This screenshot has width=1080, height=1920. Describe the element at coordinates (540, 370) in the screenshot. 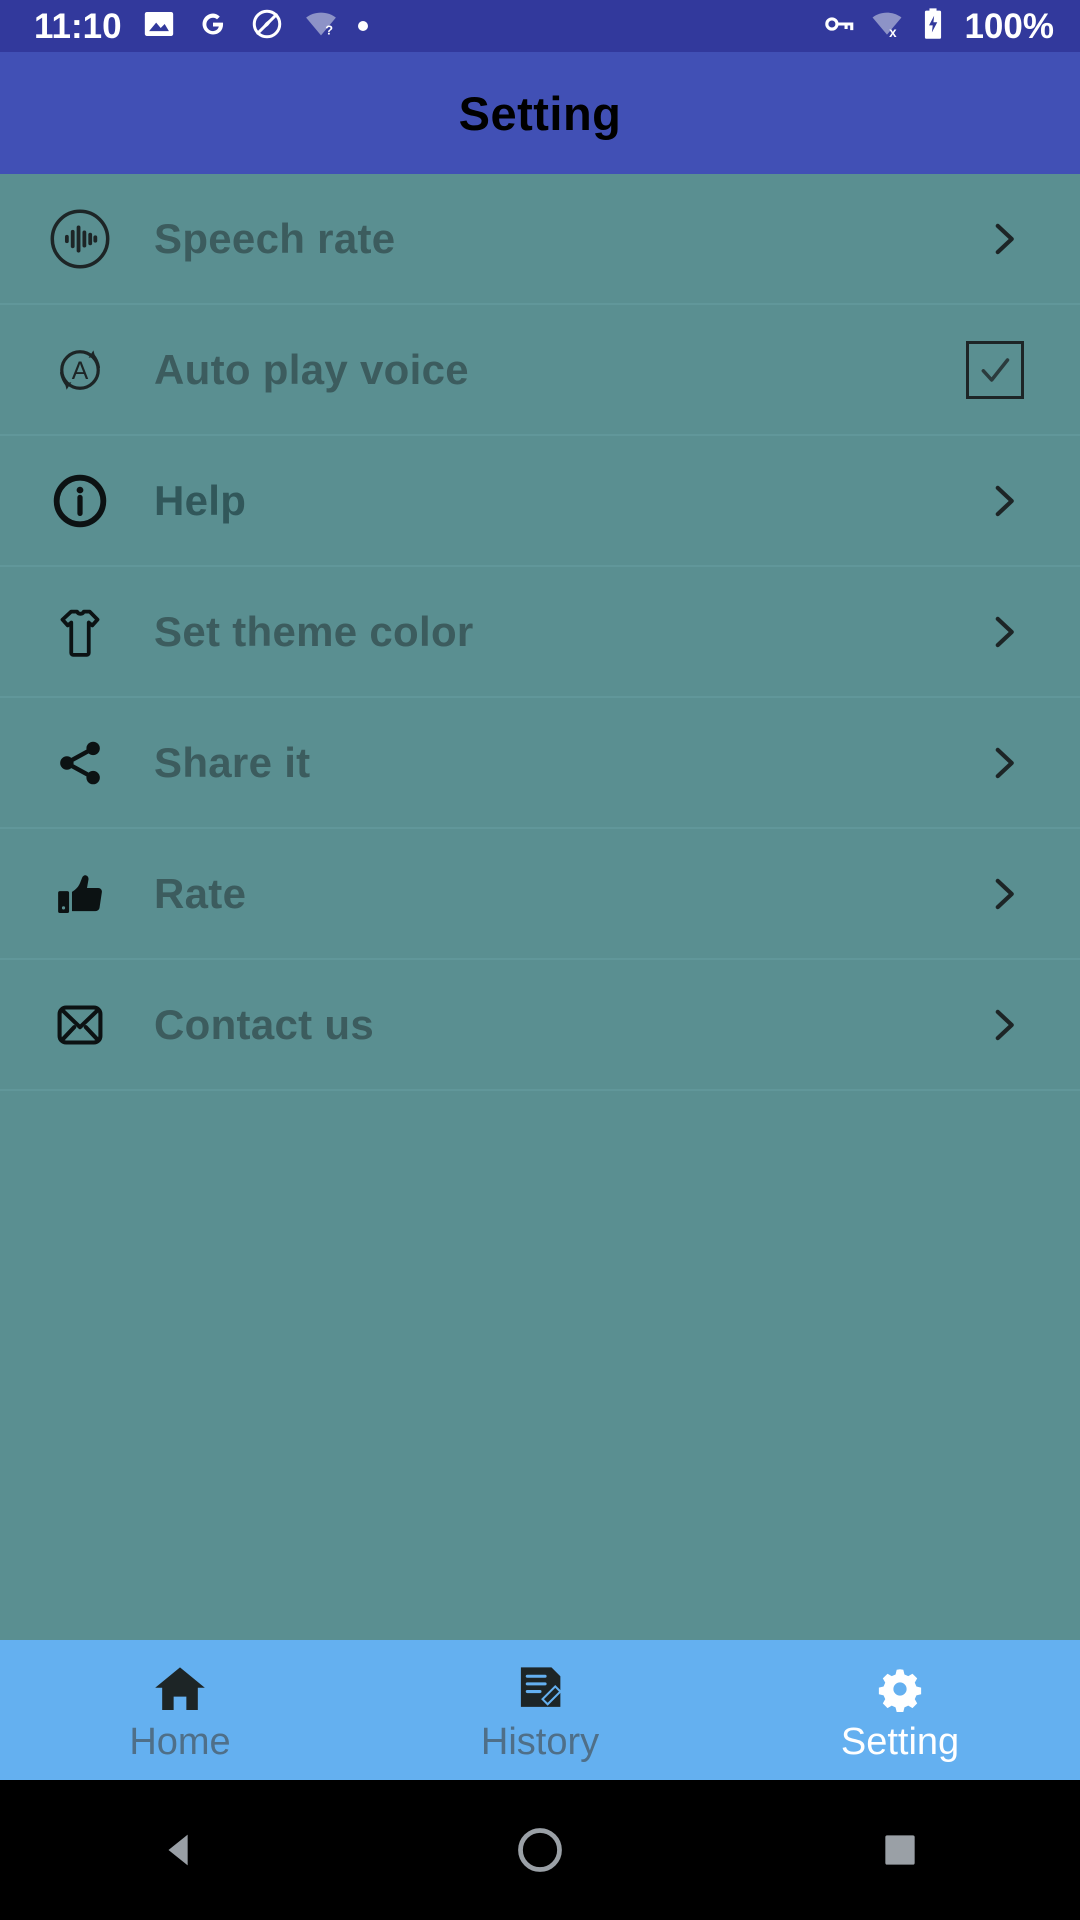

I see `settings-row-auto-play-voice: A Auto play voice` at that location.